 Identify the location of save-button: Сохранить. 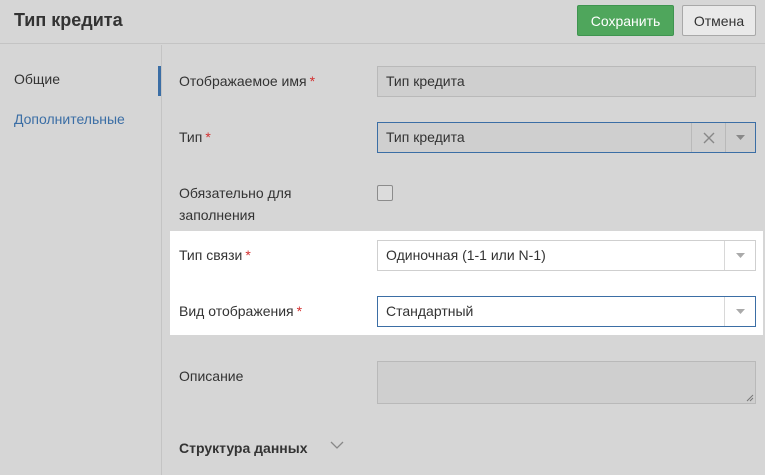
(625, 20).